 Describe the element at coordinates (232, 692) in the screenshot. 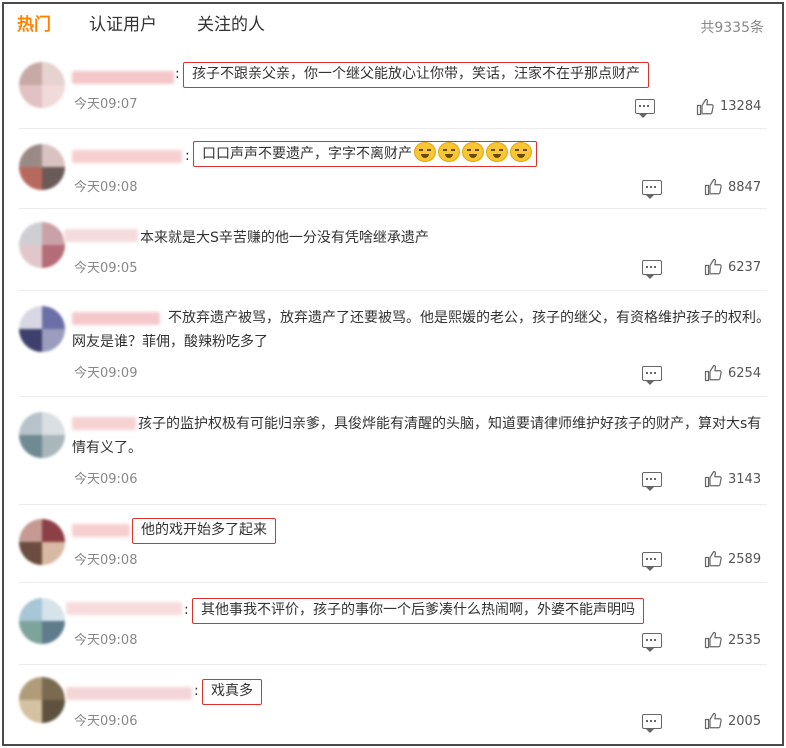

I see `comment-text: 戏真多` at that location.